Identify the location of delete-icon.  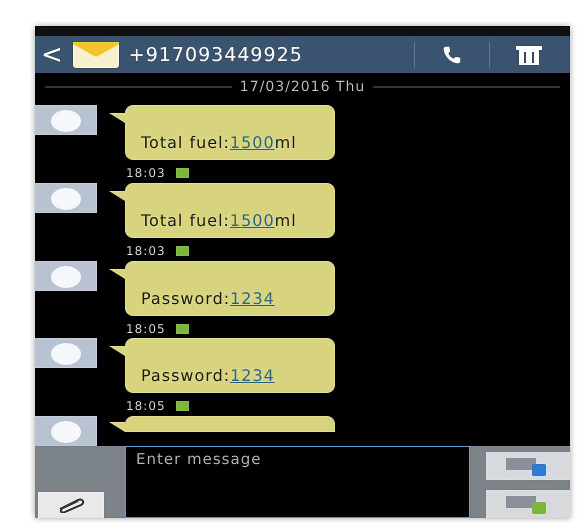
(529, 55).